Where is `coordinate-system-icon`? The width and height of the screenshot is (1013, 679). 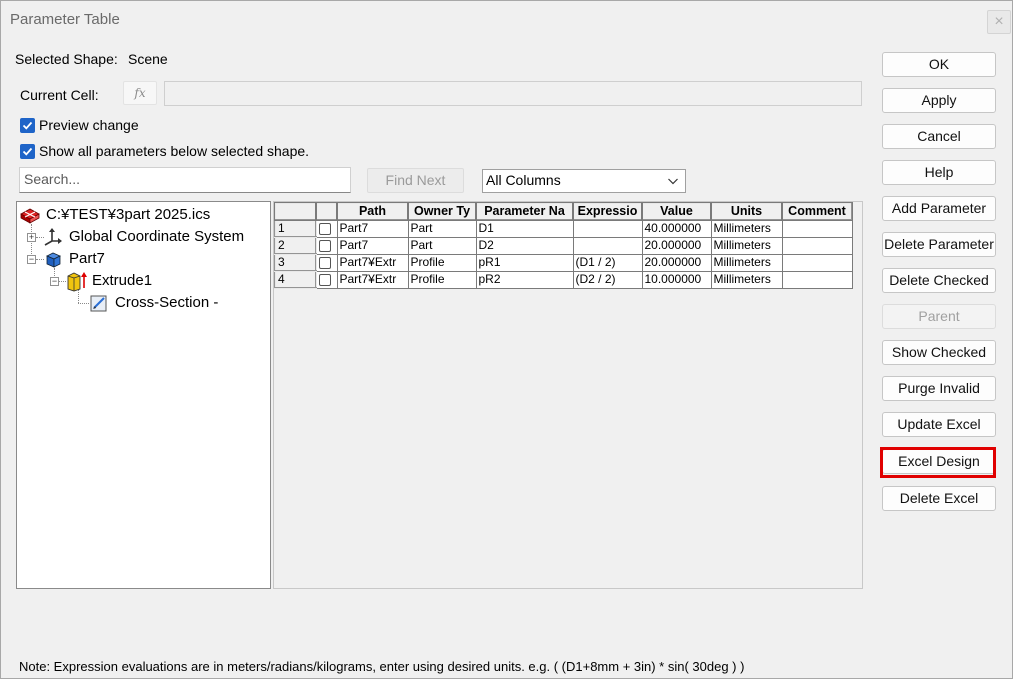
coordinate-system-icon is located at coordinates (53, 237).